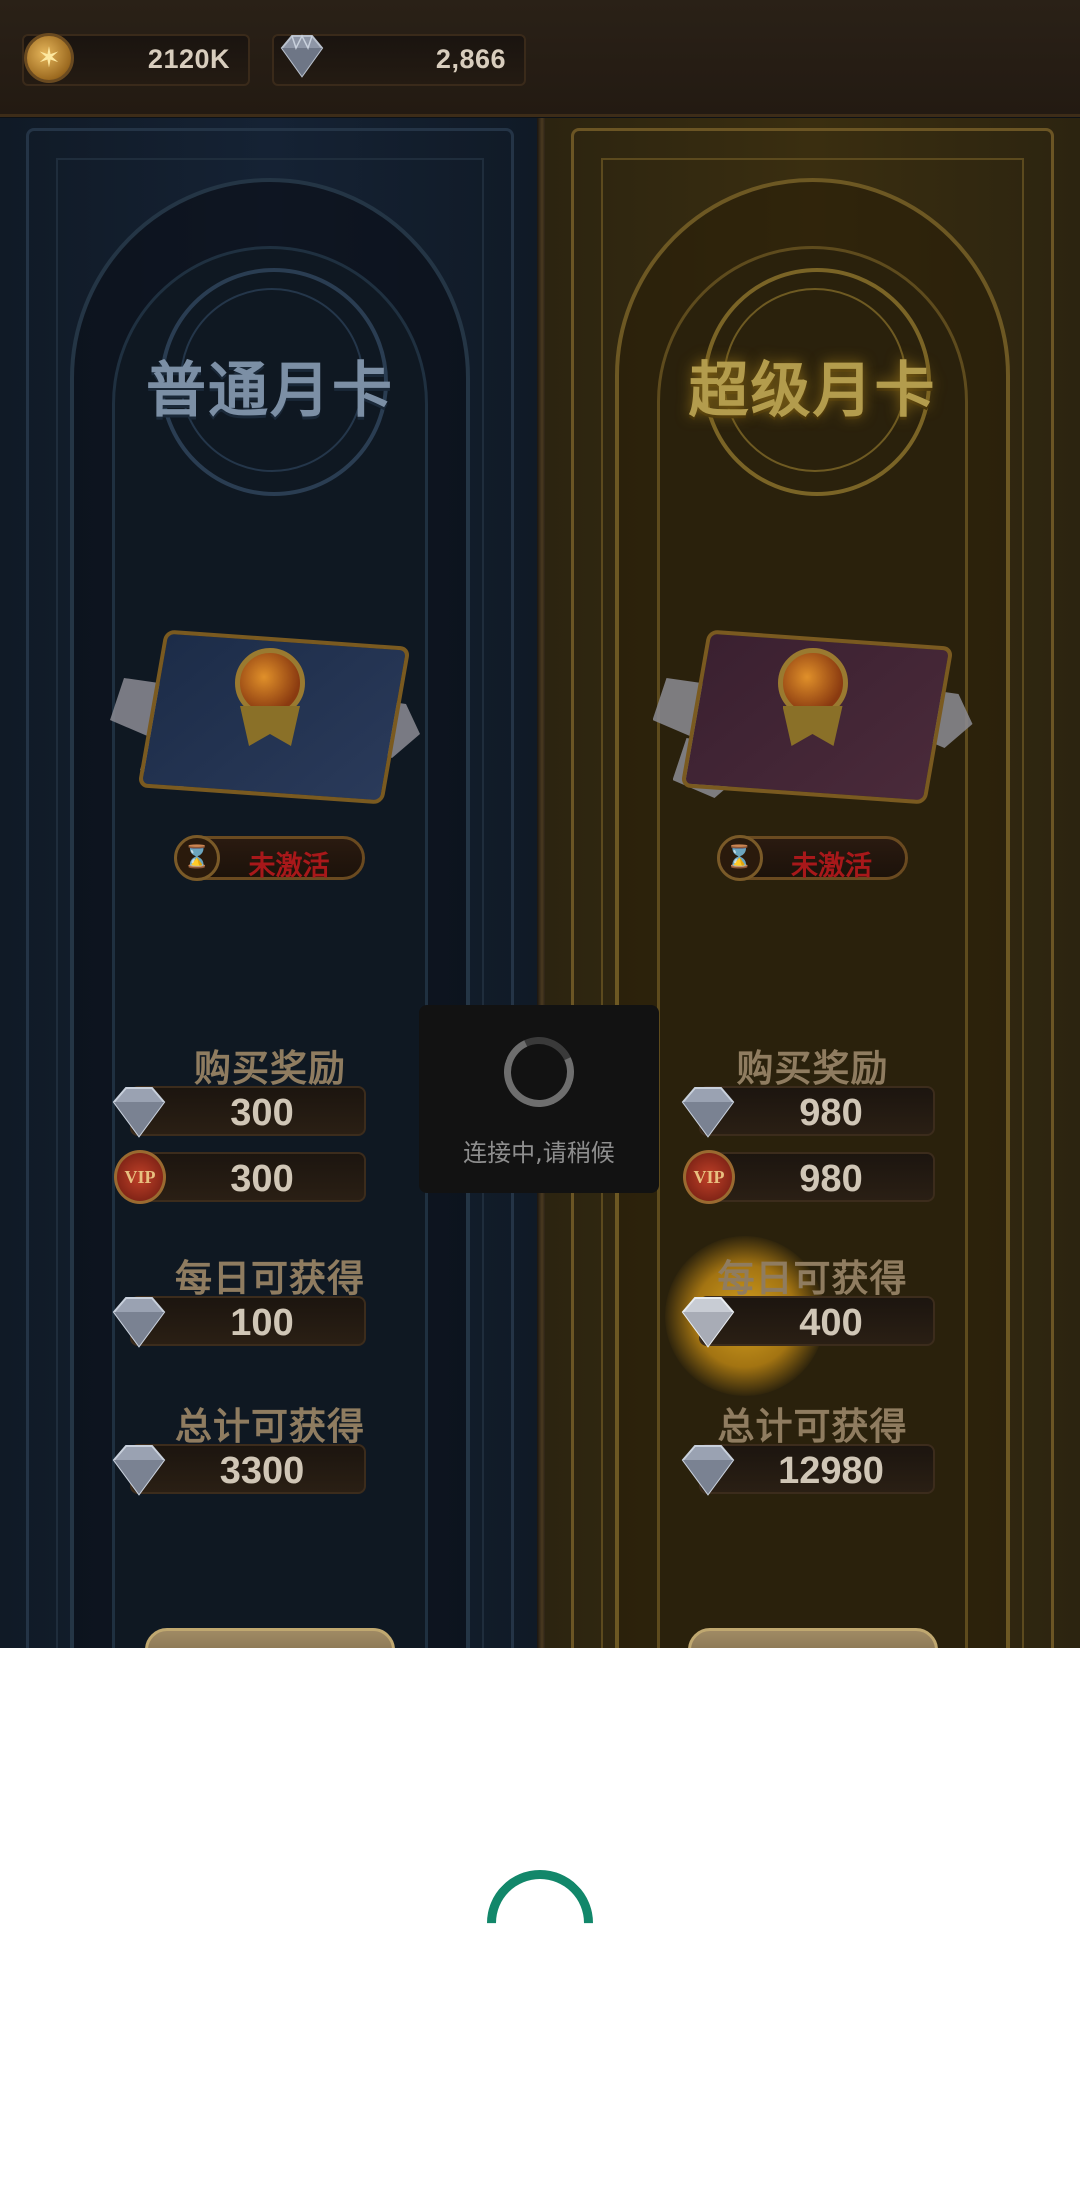 Image resolution: width=1080 pixels, height=2200 pixels. What do you see at coordinates (188, 59) in the screenshot?
I see `gold-amount: 2120K` at bounding box center [188, 59].